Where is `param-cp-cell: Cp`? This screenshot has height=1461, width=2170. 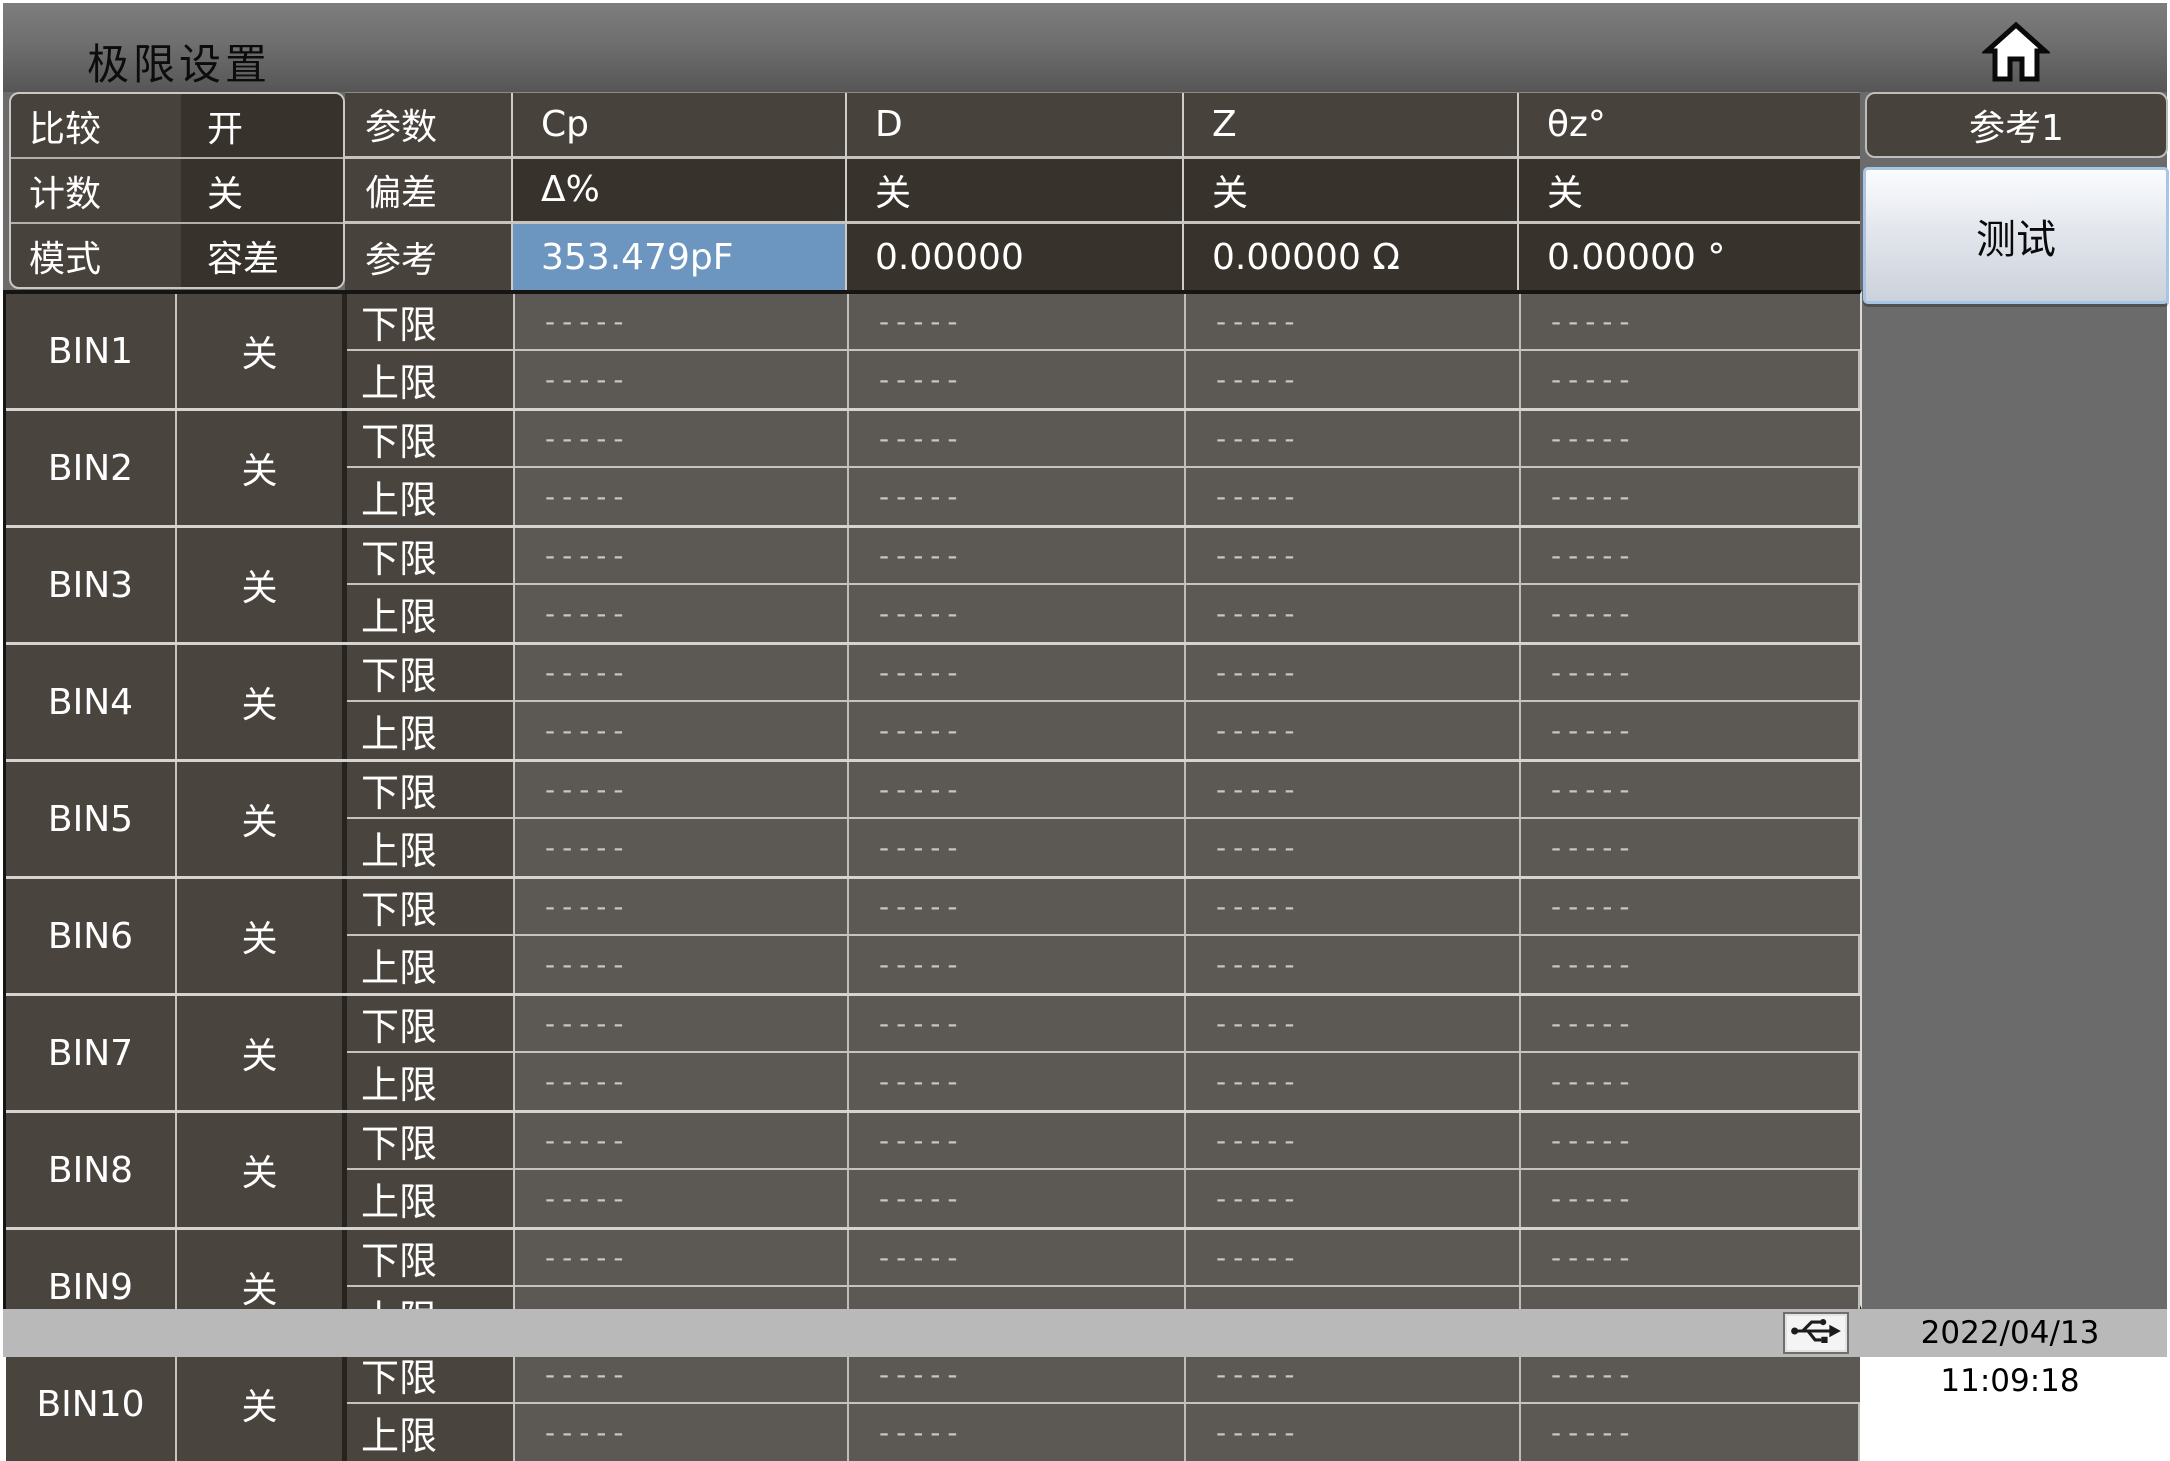
param-cp-cell: Cp is located at coordinates (680, 126).